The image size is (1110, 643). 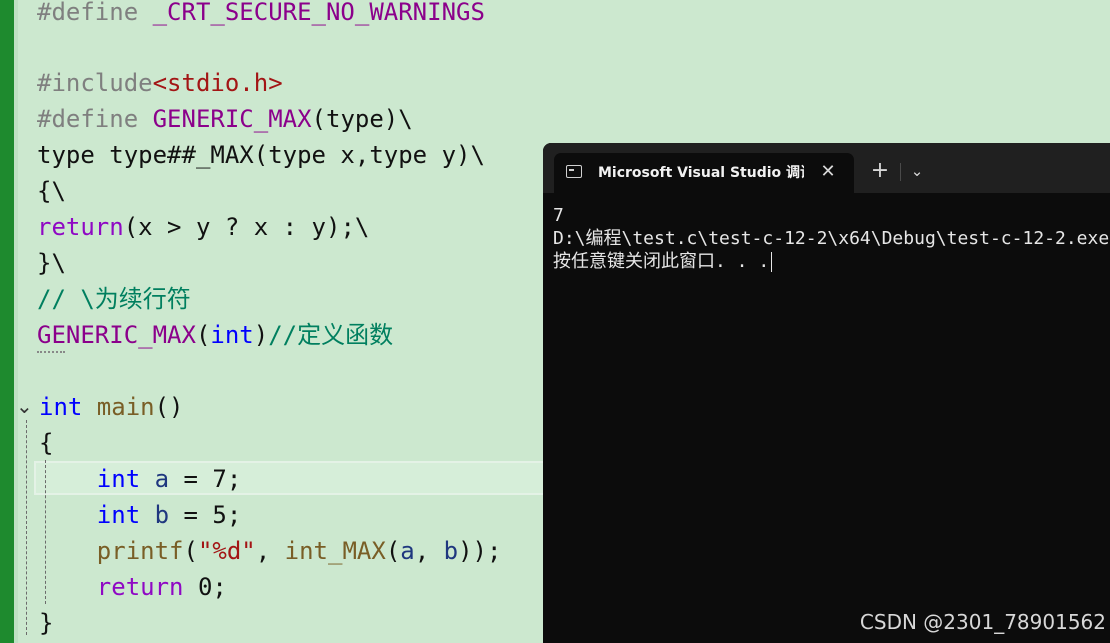 I want to click on code-line: return(x > y ? x : y);\, so click(x=203, y=227).